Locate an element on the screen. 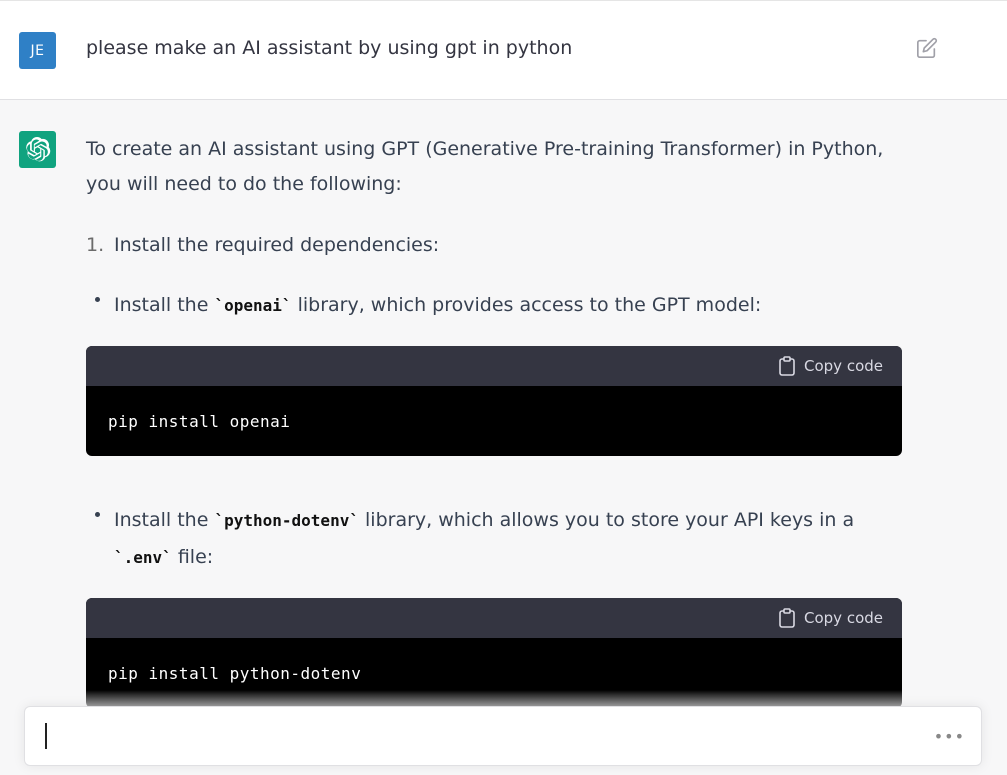  inline-code: `openai` is located at coordinates (253, 305).